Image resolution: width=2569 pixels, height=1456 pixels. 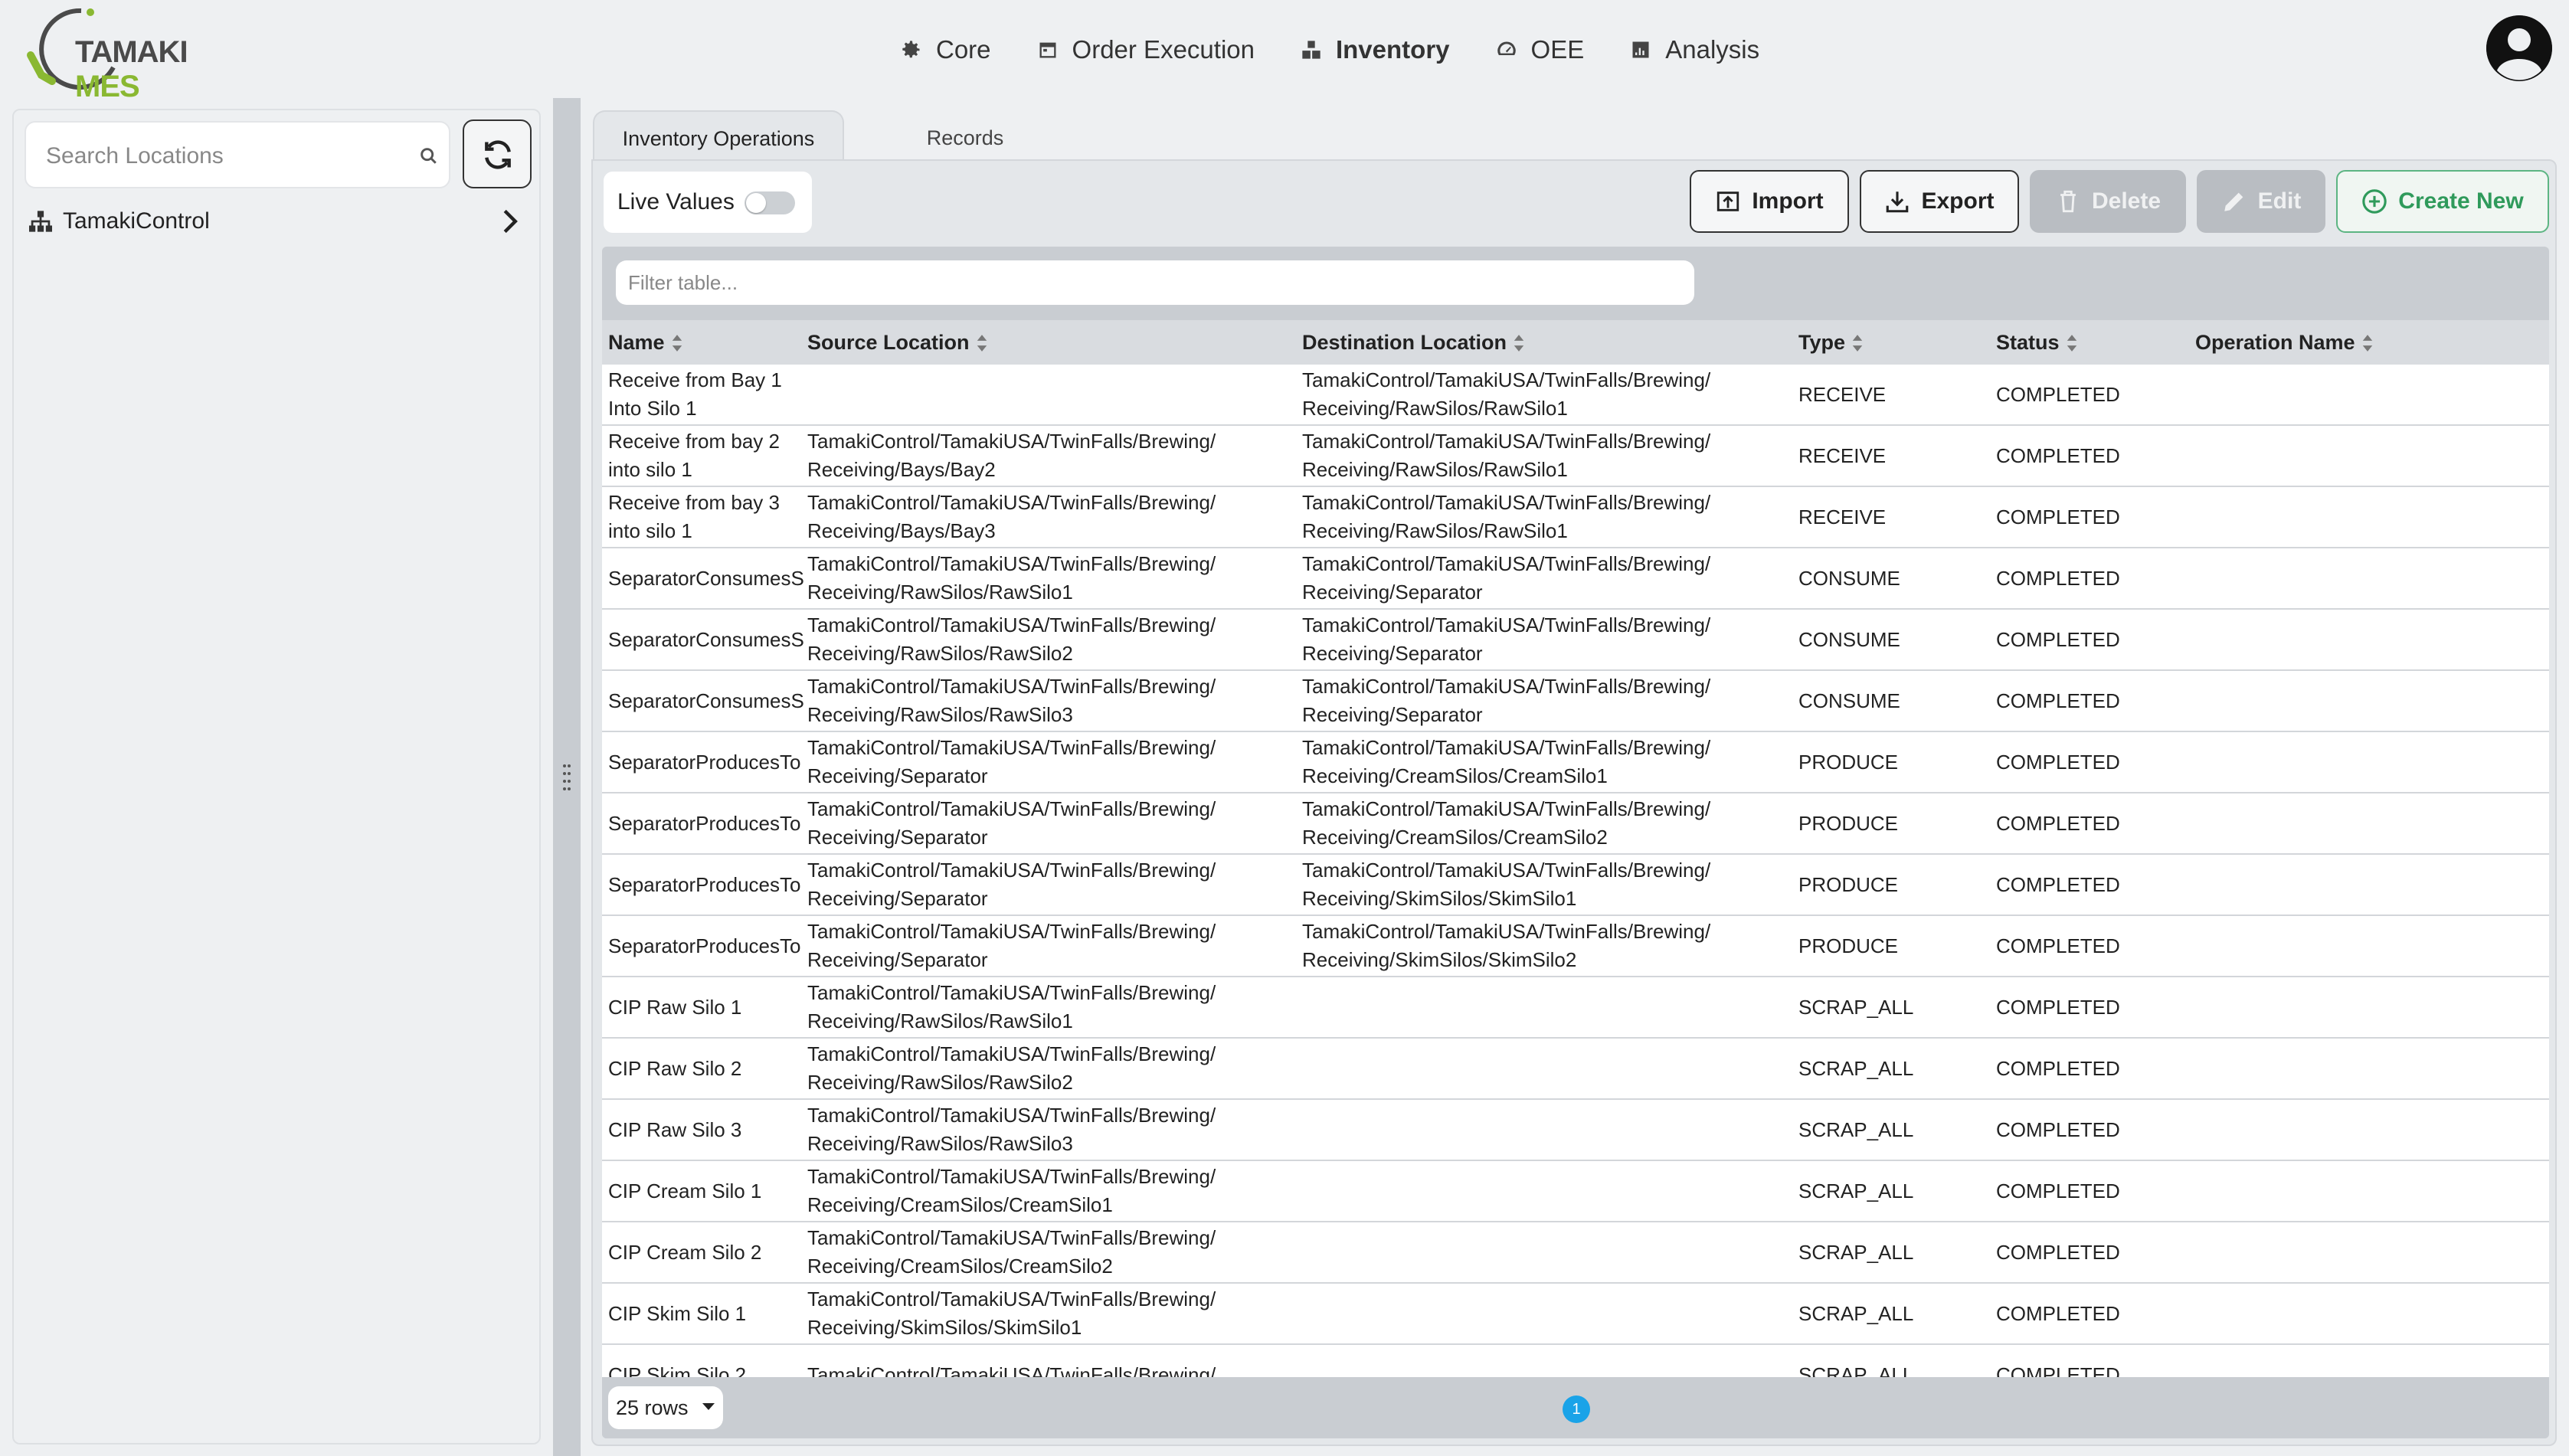 I want to click on live-values-toggle, so click(x=770, y=202).